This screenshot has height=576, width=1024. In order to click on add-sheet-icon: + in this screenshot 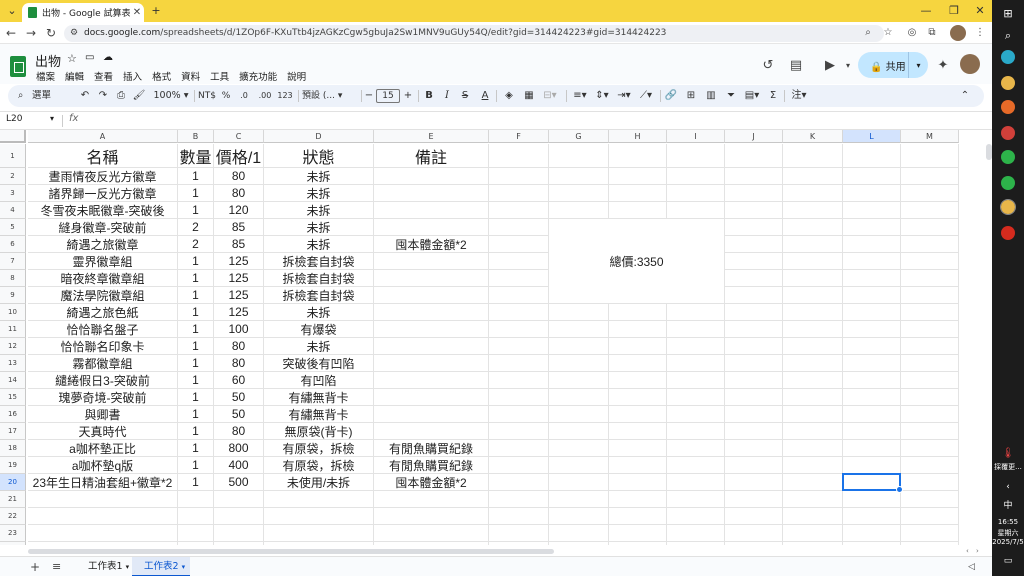, I will do `click(35, 567)`.